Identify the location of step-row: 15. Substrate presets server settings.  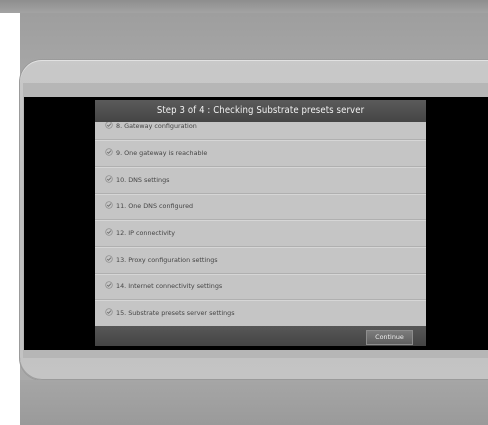
(260, 313).